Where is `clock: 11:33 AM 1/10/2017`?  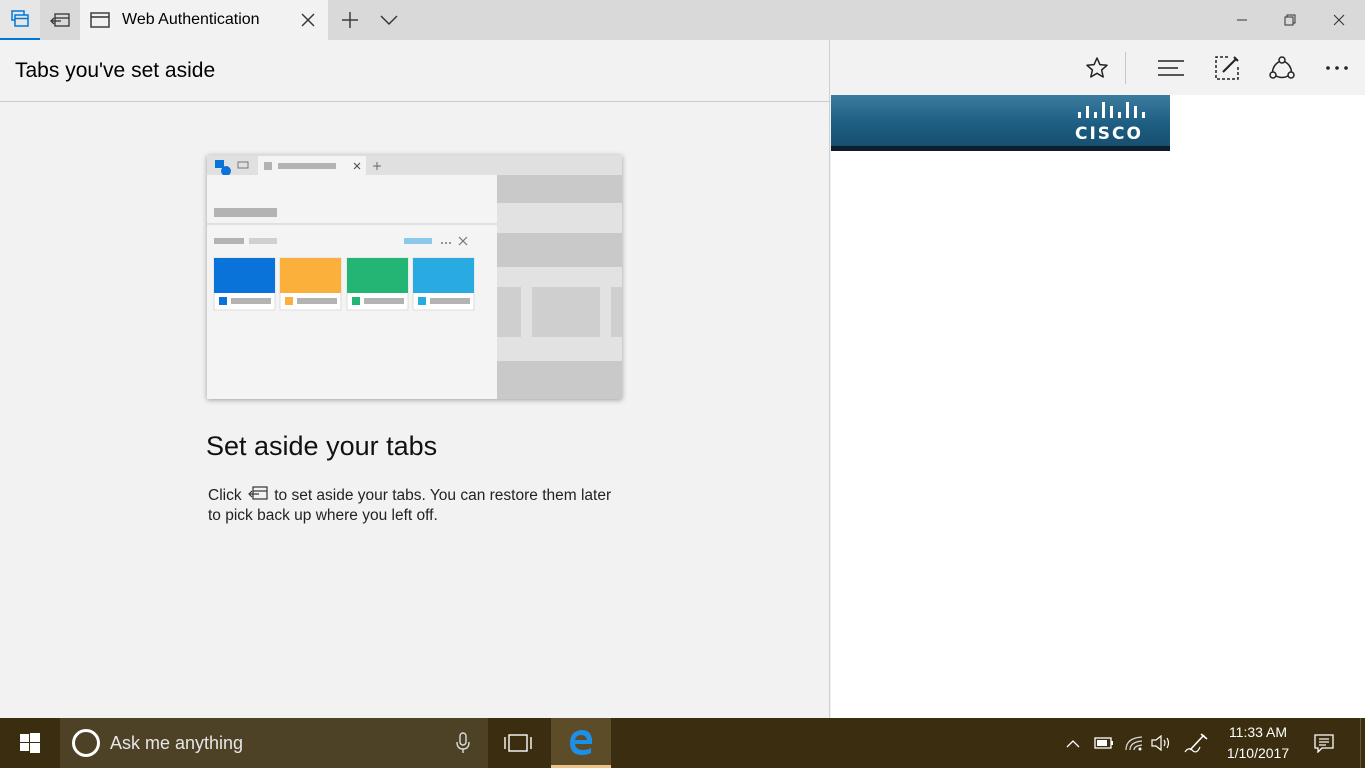
clock: 11:33 AM 1/10/2017 is located at coordinates (1258, 743).